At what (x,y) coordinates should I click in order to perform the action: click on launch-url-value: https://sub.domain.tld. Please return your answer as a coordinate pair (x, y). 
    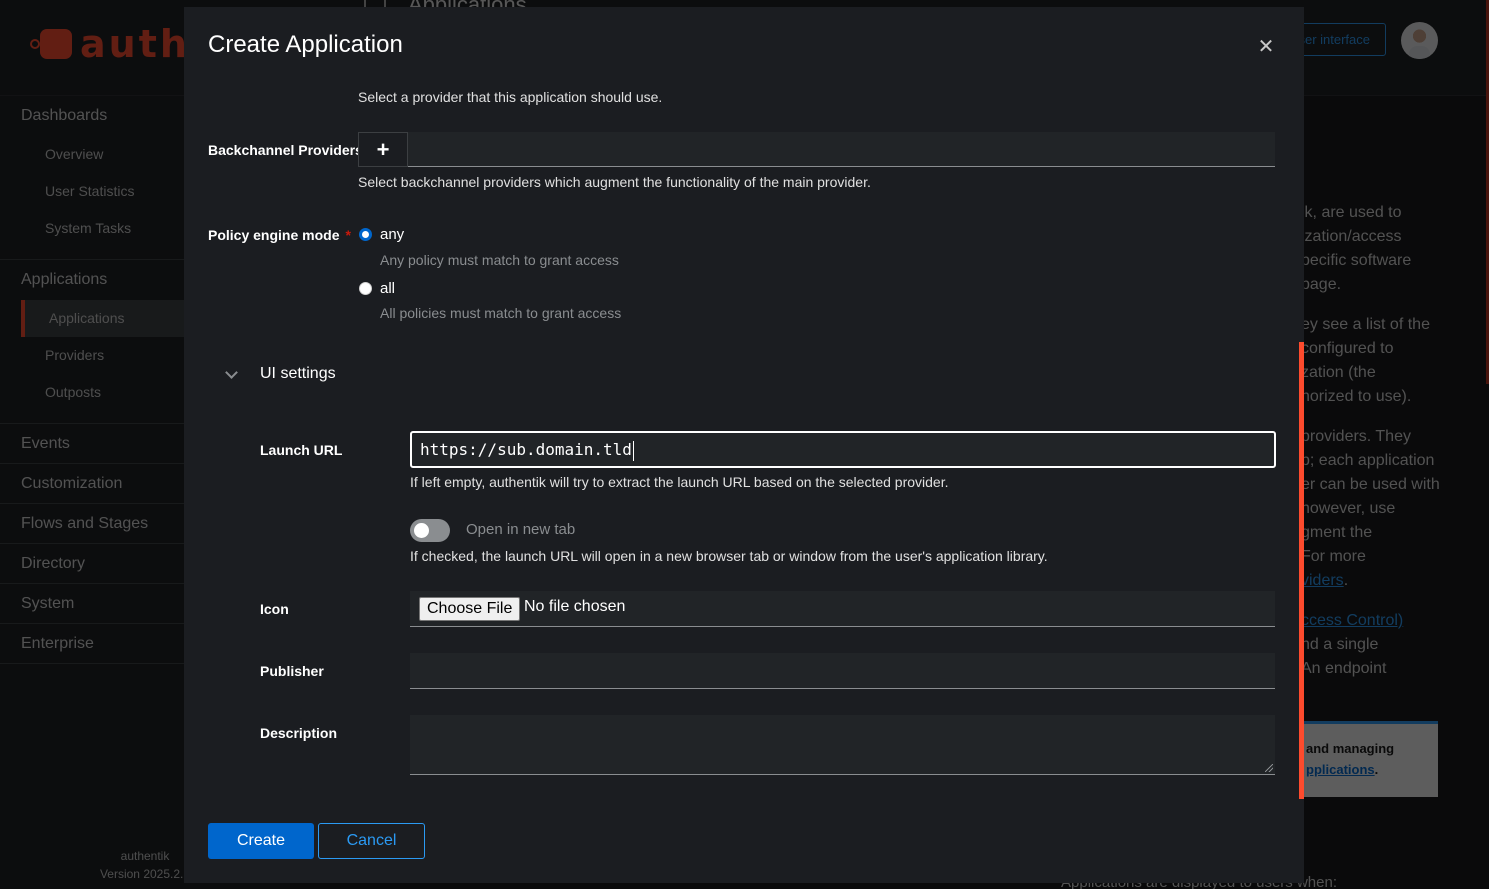
    Looking at the image, I should click on (526, 449).